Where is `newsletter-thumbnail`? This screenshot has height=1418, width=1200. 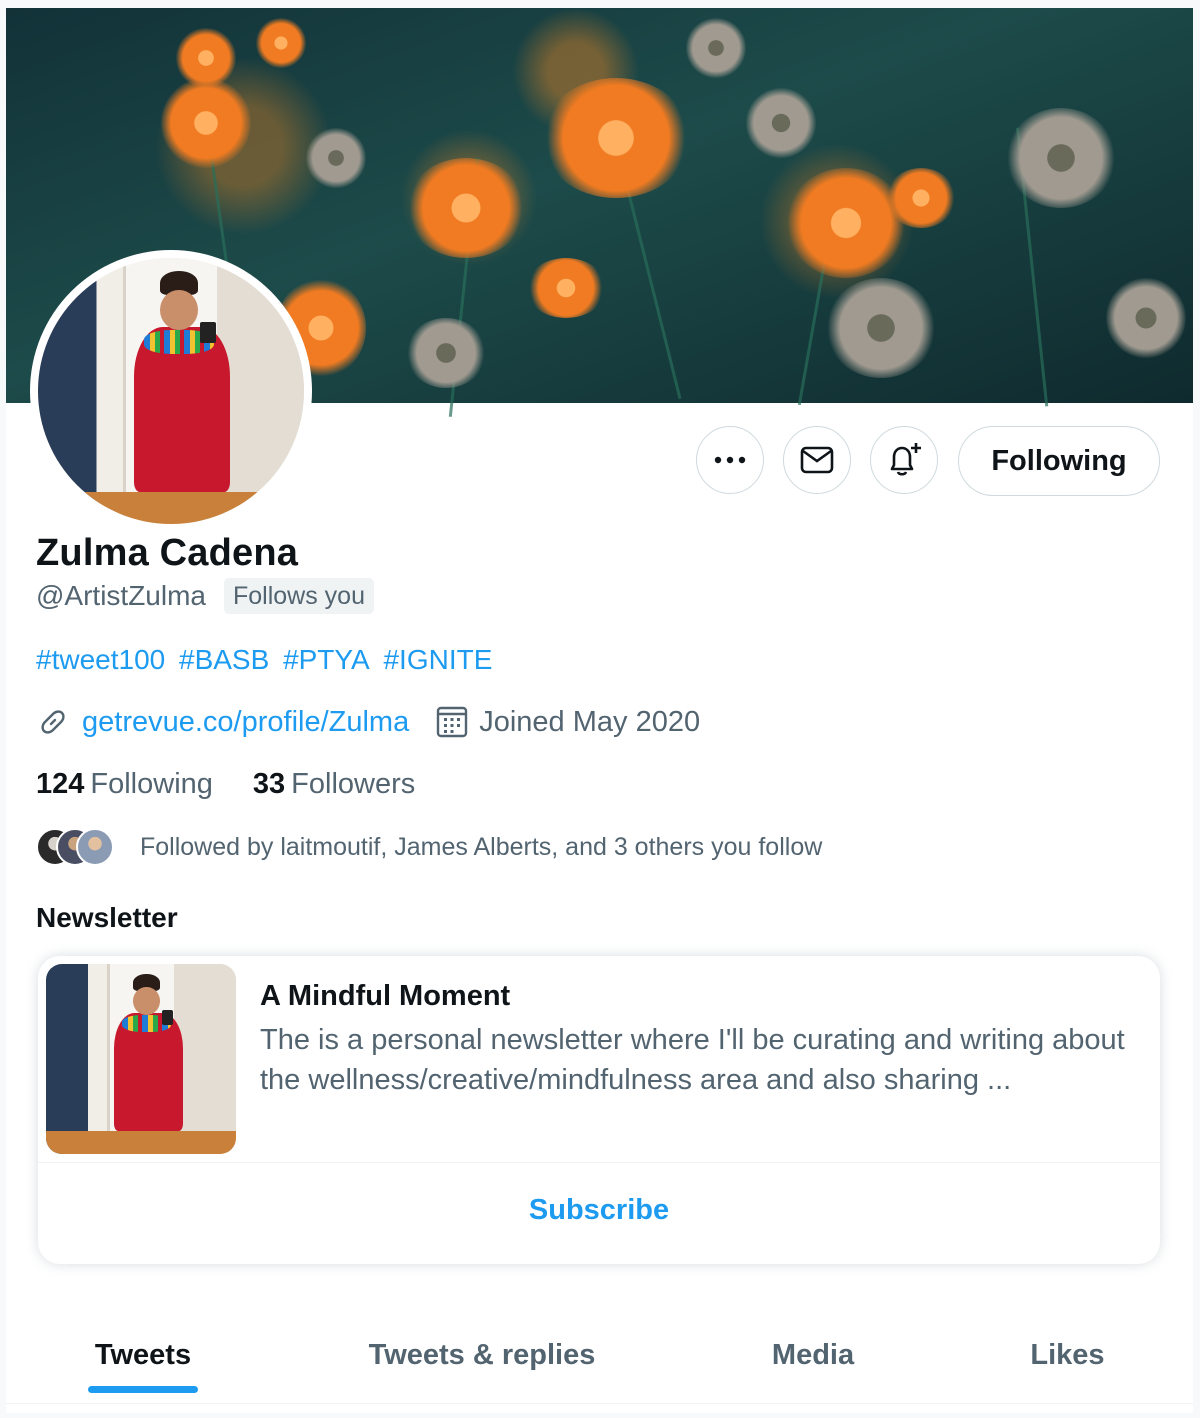
newsletter-thumbnail is located at coordinates (141, 1059).